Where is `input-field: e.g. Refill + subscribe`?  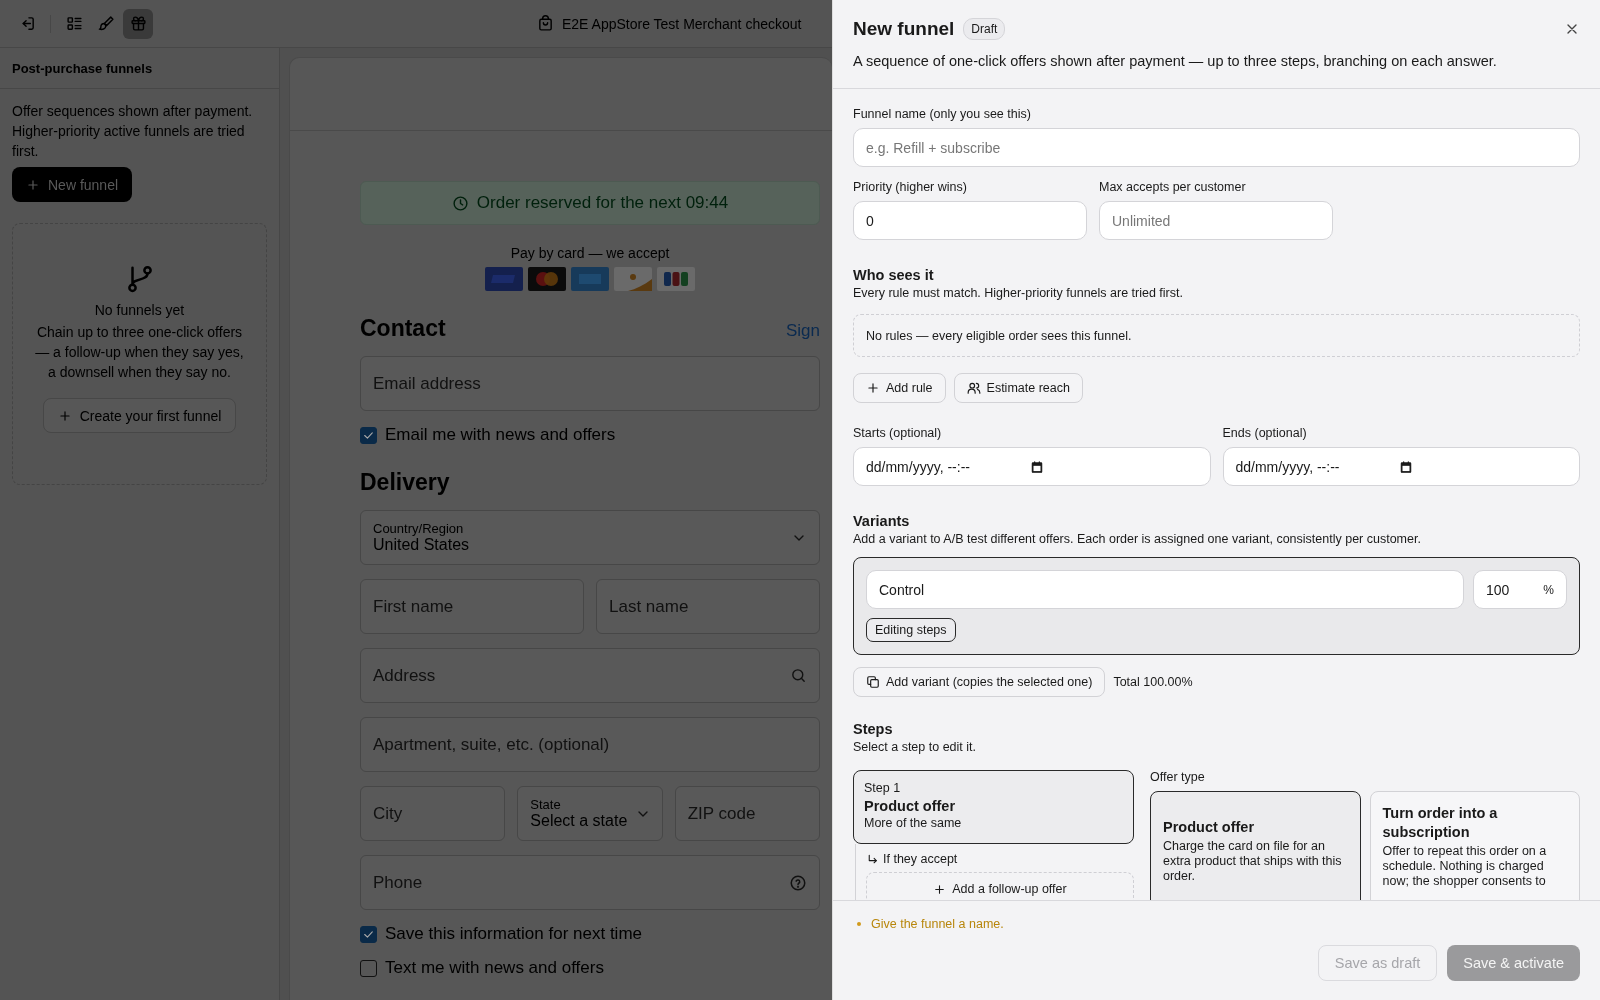 input-field: e.g. Refill + subscribe is located at coordinates (1216, 147).